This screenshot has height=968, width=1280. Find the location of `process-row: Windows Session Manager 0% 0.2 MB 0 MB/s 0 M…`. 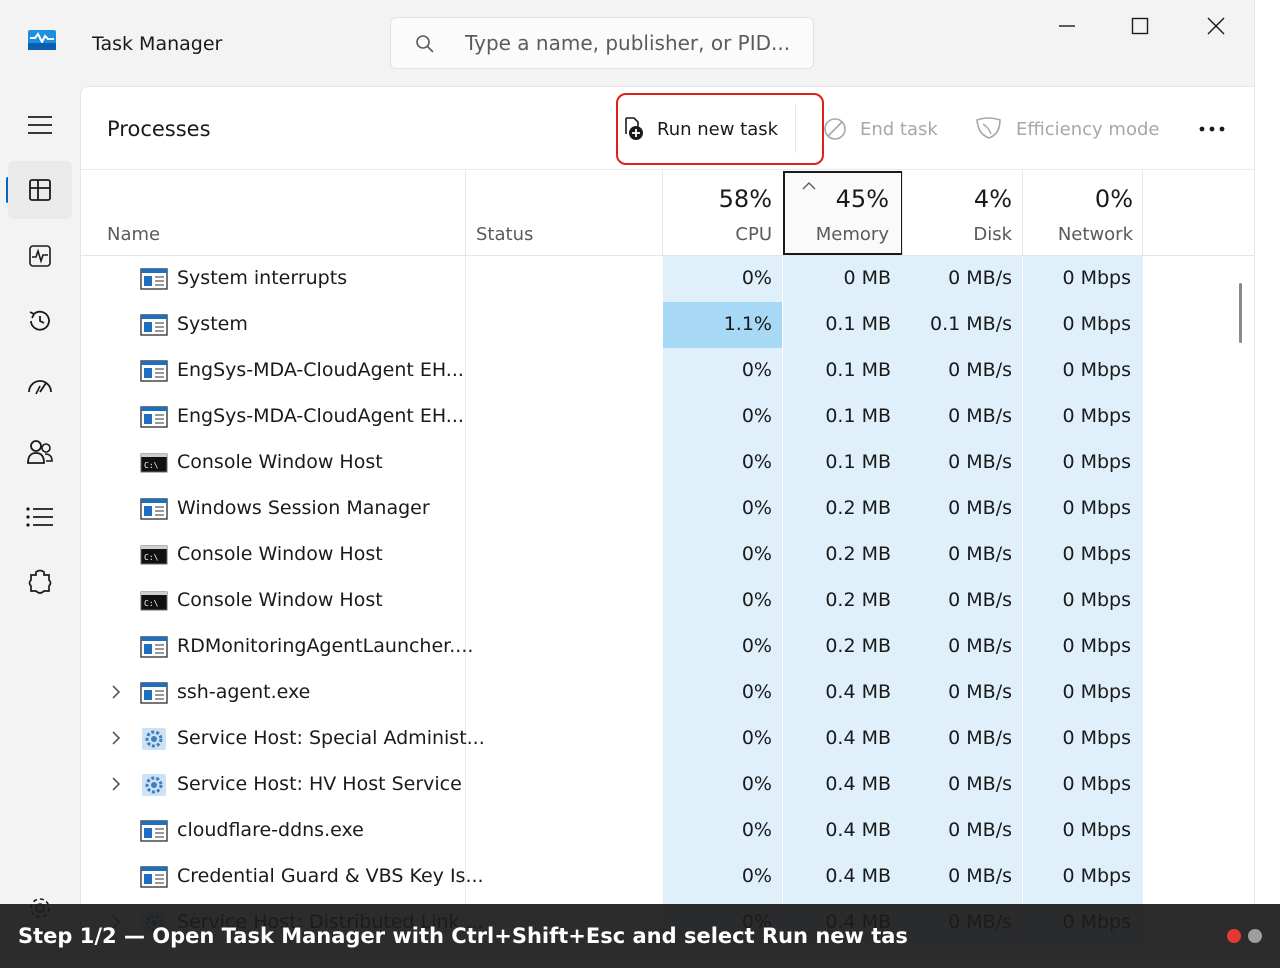

process-row: Windows Session Manager 0% 0.2 MB 0 MB/s 0 M… is located at coordinates (667, 509).